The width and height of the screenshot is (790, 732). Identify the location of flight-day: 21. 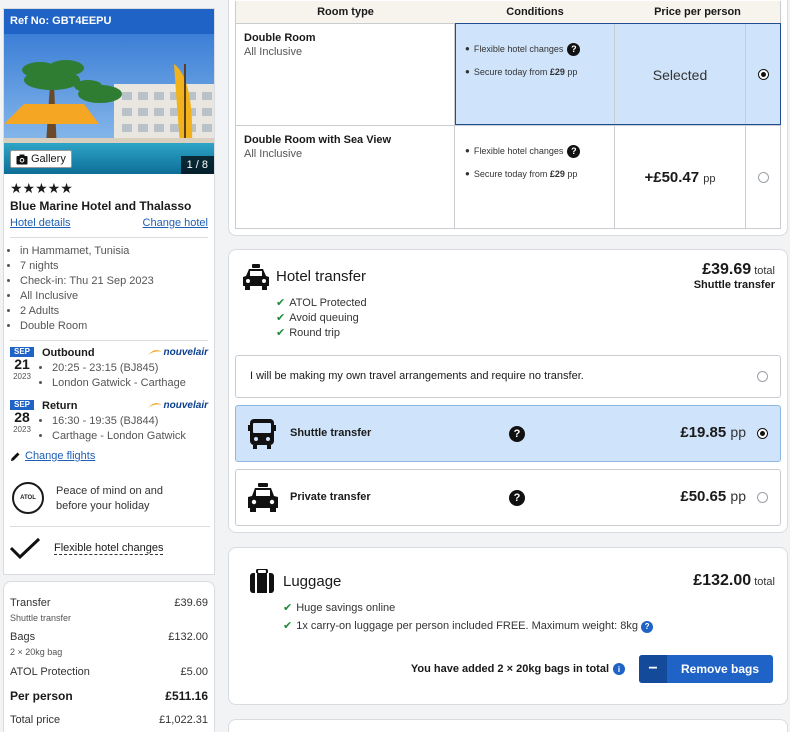
(22, 364).